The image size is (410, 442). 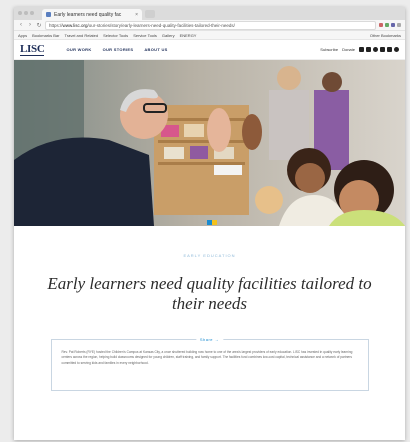 I want to click on image-credit-marker, so click(x=212, y=222).